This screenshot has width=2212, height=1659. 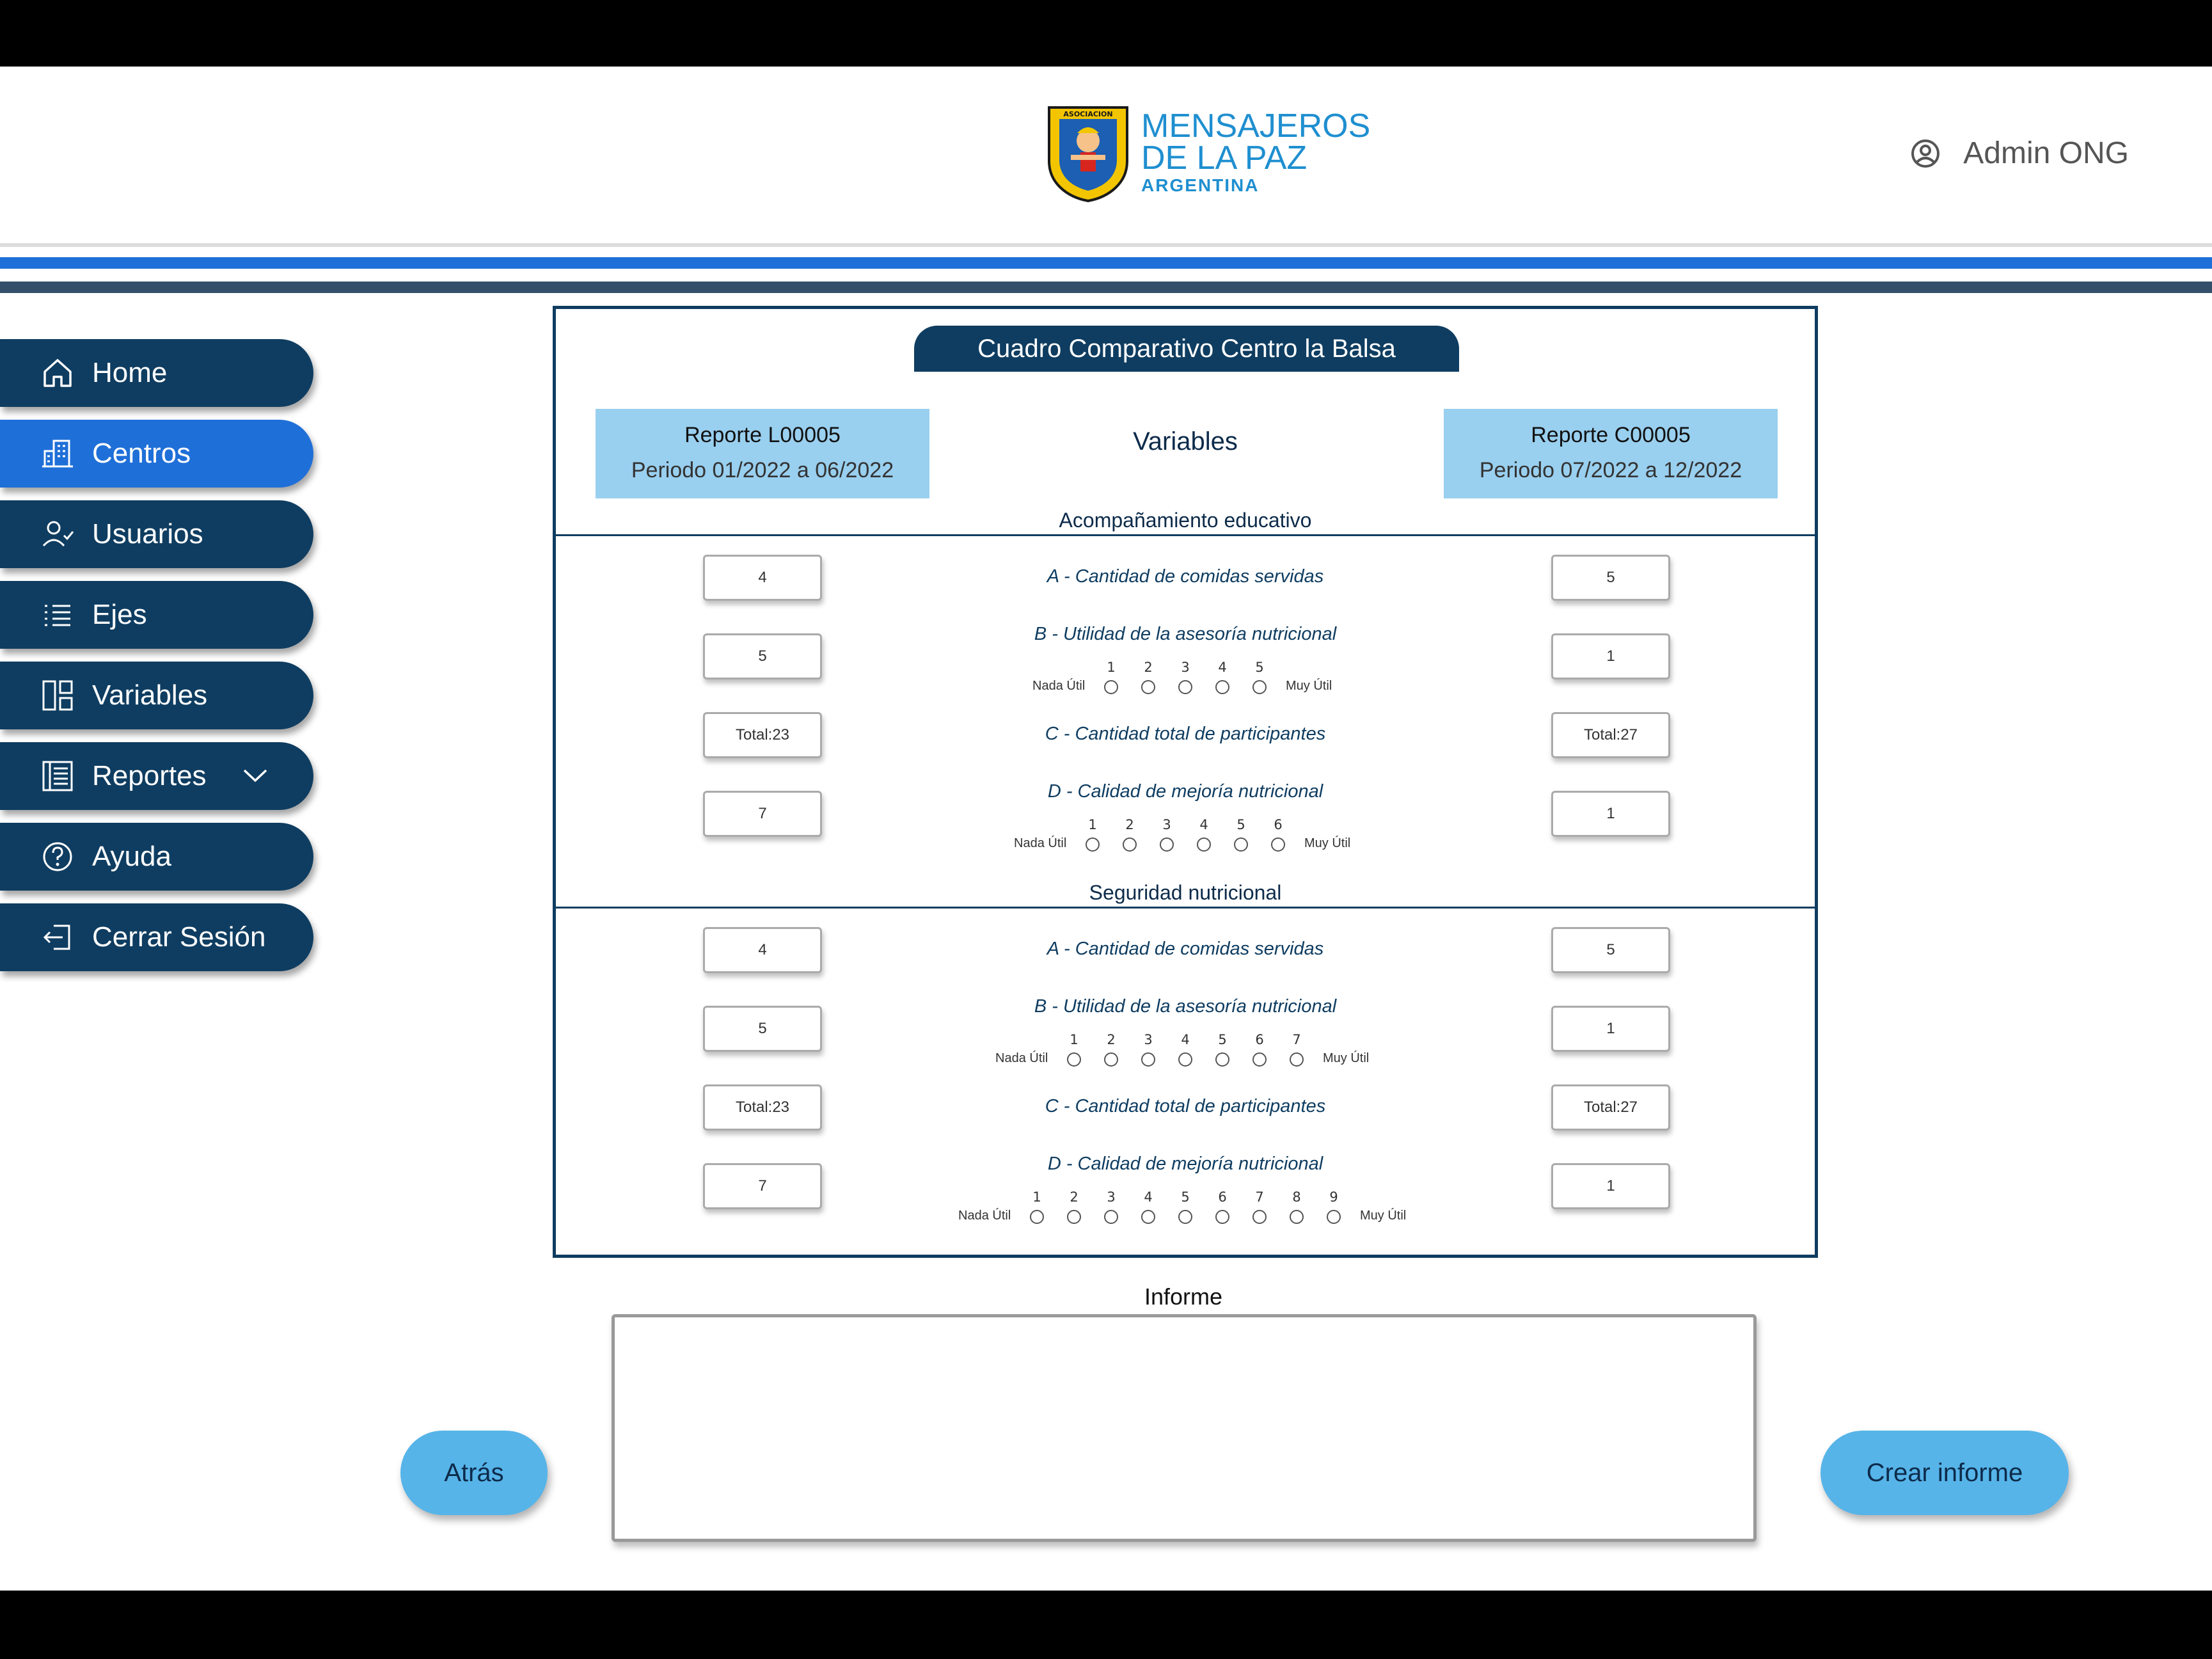 I want to click on bottom-black-bar, so click(x=1106, y=1625).